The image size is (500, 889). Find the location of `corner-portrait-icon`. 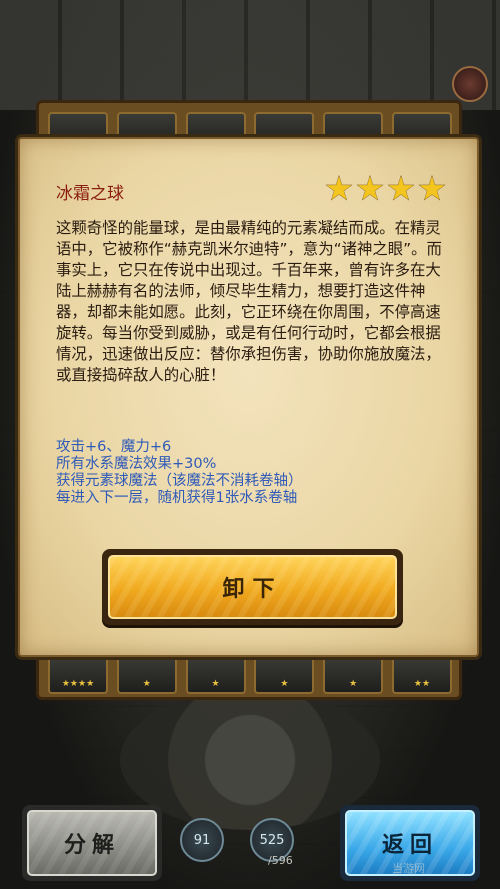

corner-portrait-icon is located at coordinates (470, 84).